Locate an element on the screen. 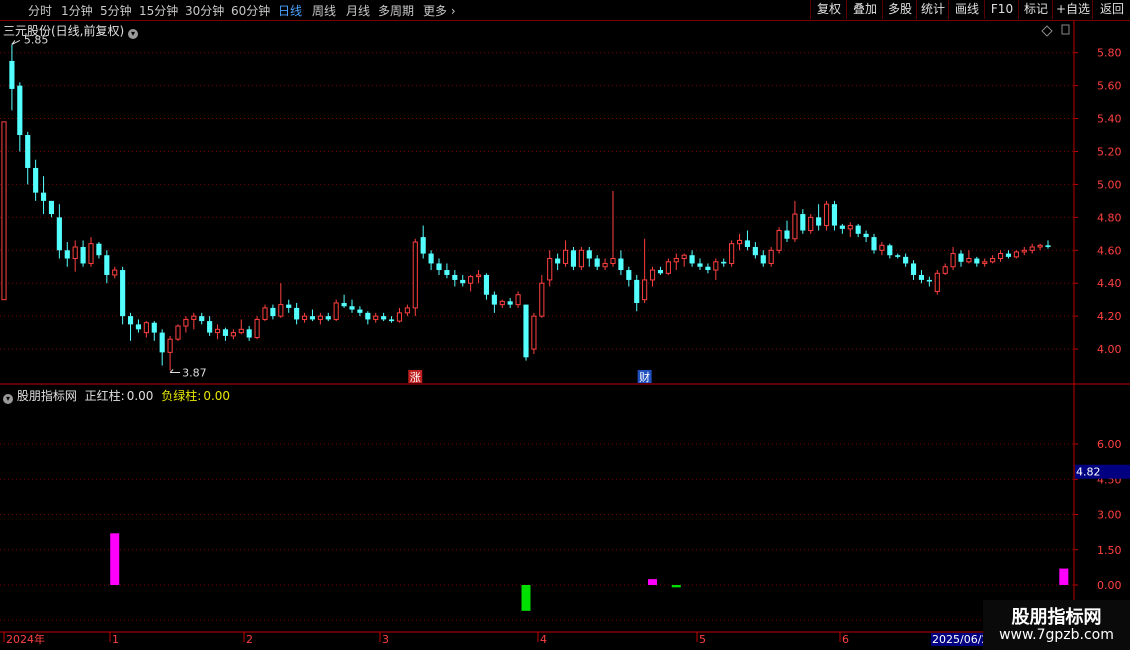 This screenshot has height=650, width=1130. period-tab-30min: 30分钟 is located at coordinates (204, 10).